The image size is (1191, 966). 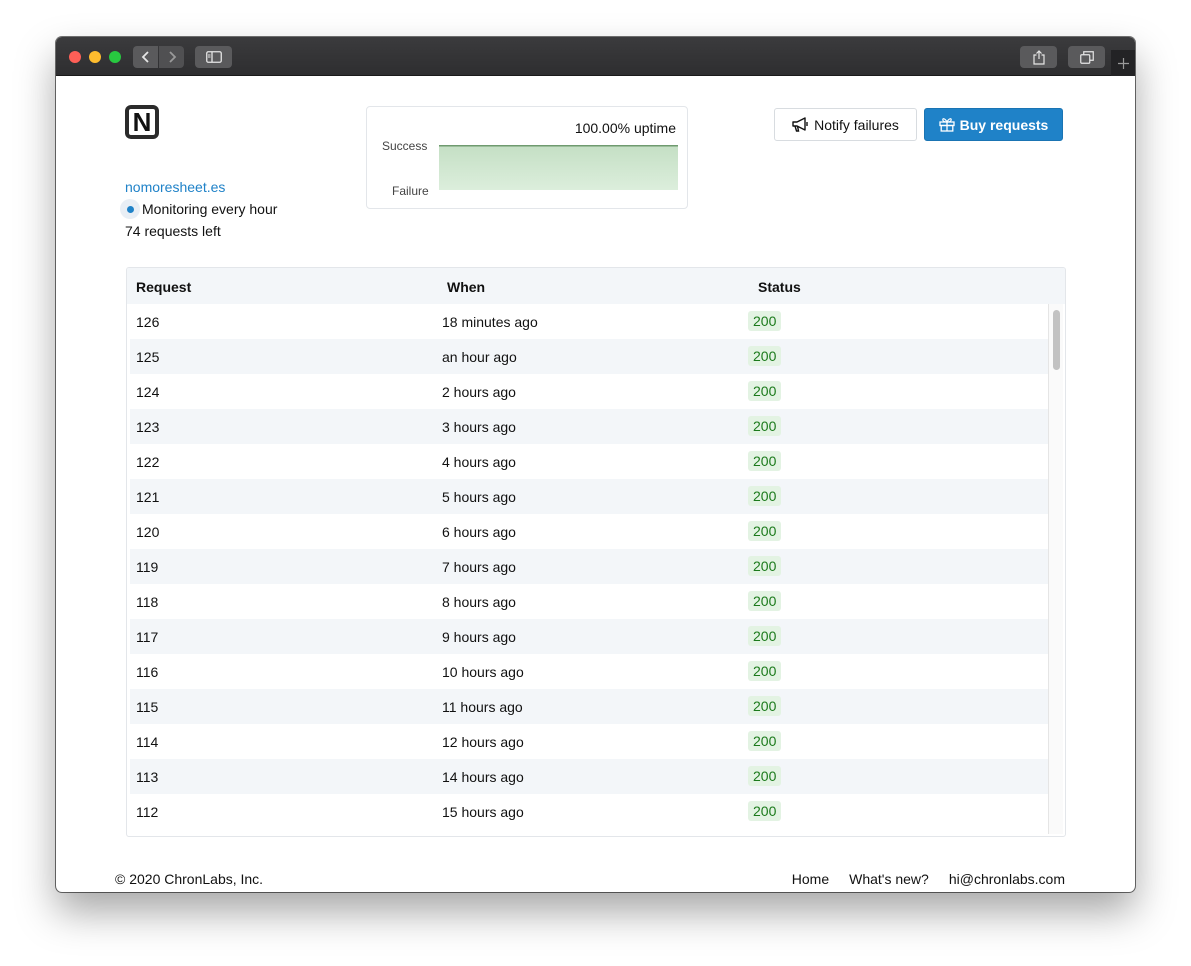 I want to click on table-row: 116 10 hours ago 200, so click(x=589, y=671).